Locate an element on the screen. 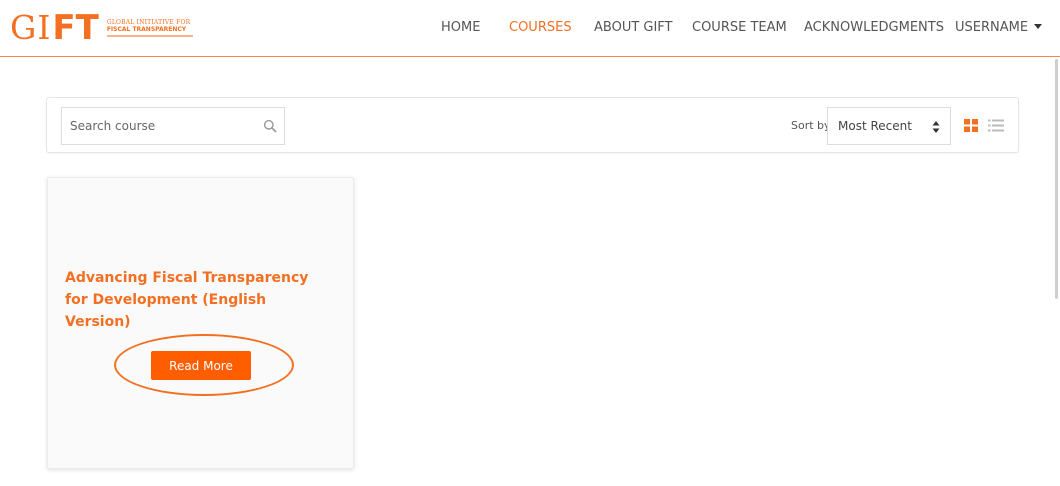 The height and width of the screenshot is (486, 1060). search-box is located at coordinates (173, 126).